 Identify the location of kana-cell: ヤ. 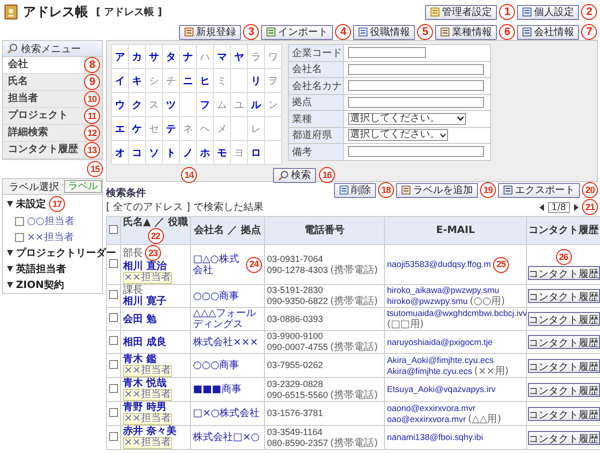
(239, 56).